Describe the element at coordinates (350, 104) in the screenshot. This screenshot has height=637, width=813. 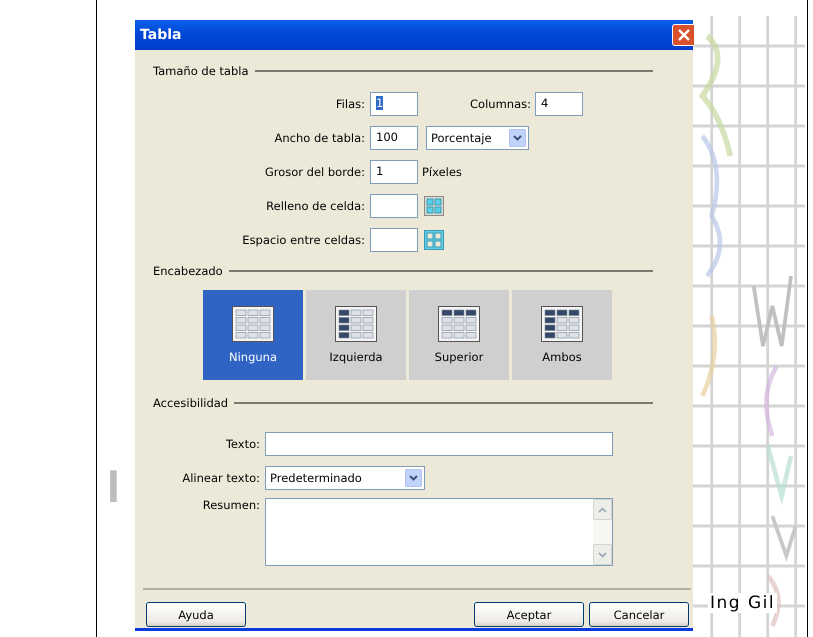
I see `field-label: Filas:` at that location.